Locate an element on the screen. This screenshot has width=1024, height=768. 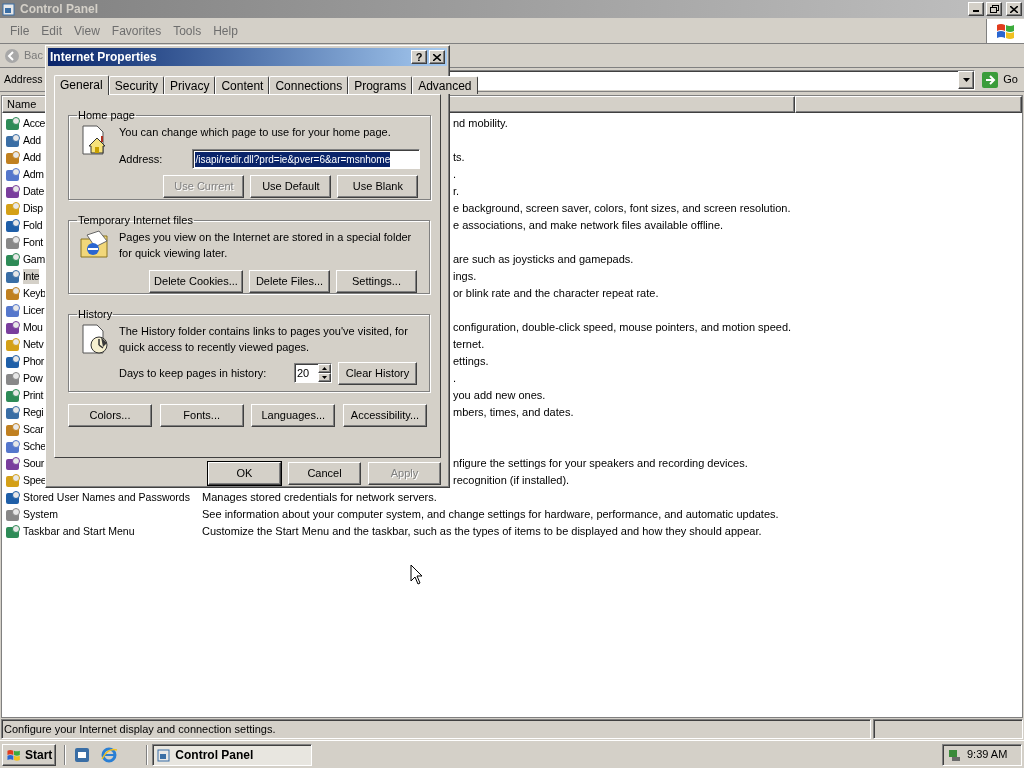
group-description: Pages you view on the Internet are stored in a special folder for quick viewing later. is located at coordinates (266, 245).